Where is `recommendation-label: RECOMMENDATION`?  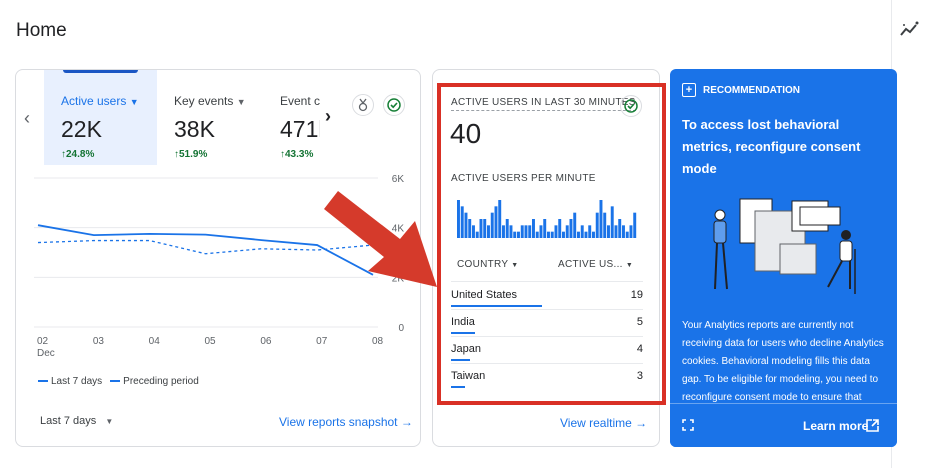 recommendation-label: RECOMMENDATION is located at coordinates (752, 90).